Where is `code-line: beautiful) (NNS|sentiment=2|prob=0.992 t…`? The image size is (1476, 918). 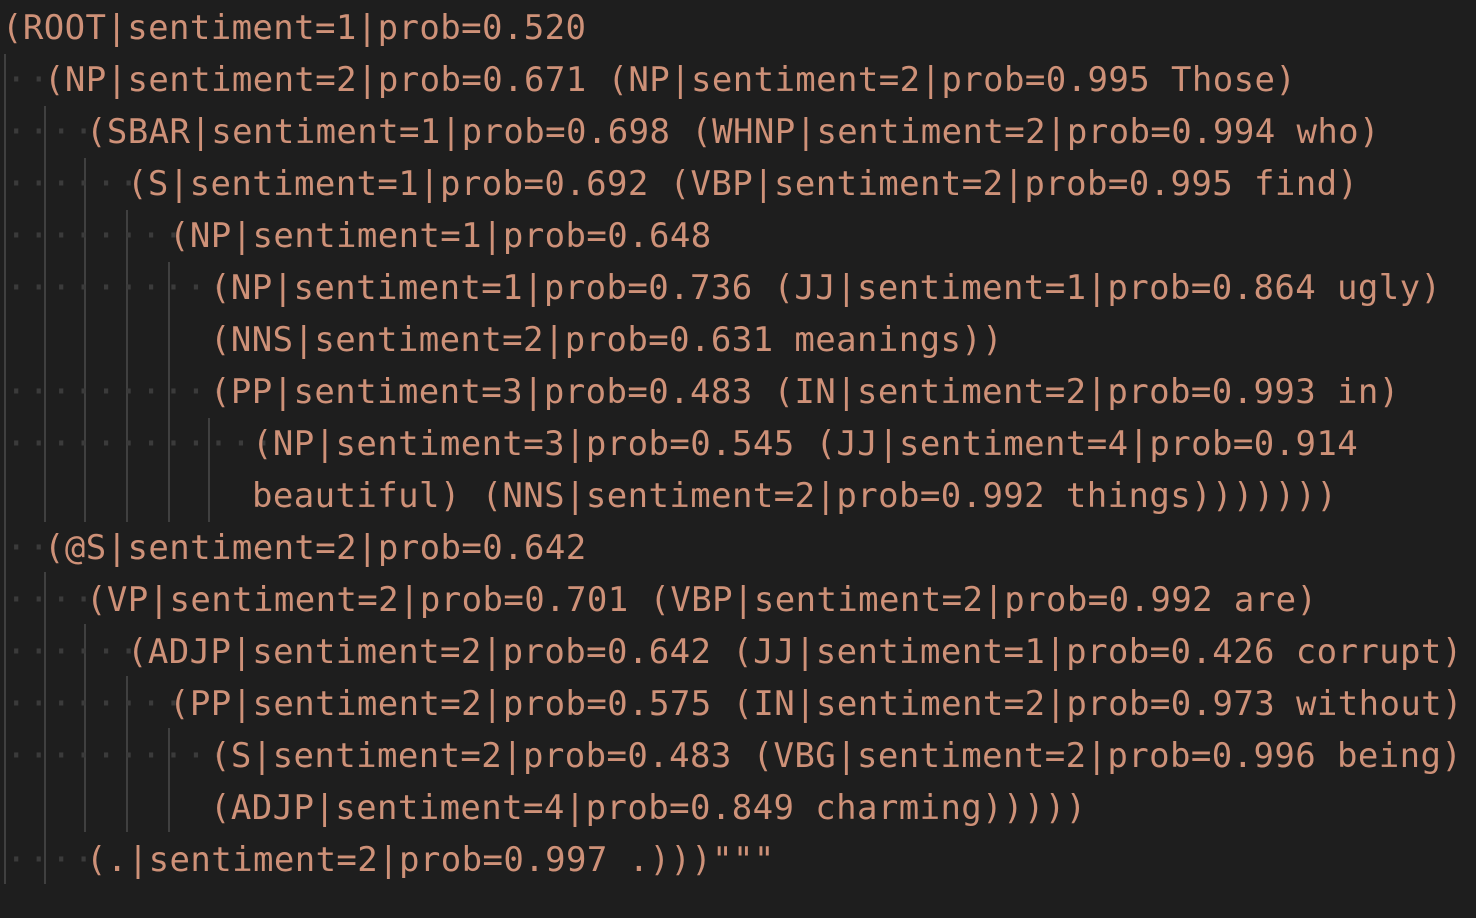 code-line: beautiful) (NNS|sentiment=2|prob=0.992 t… is located at coordinates (794, 496).